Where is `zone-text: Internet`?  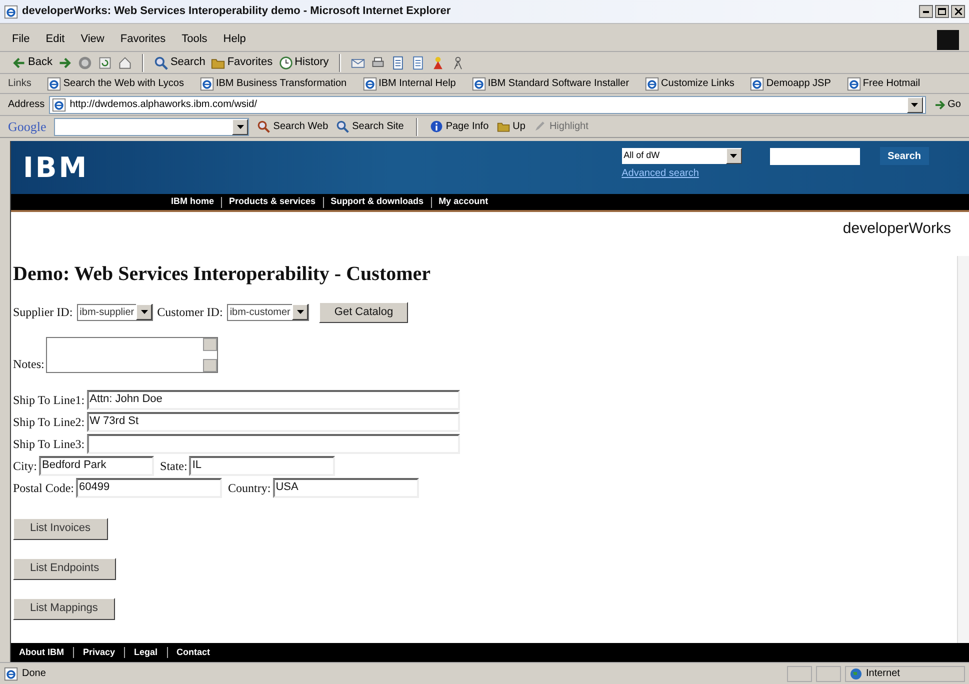 zone-text: Internet is located at coordinates (883, 674).